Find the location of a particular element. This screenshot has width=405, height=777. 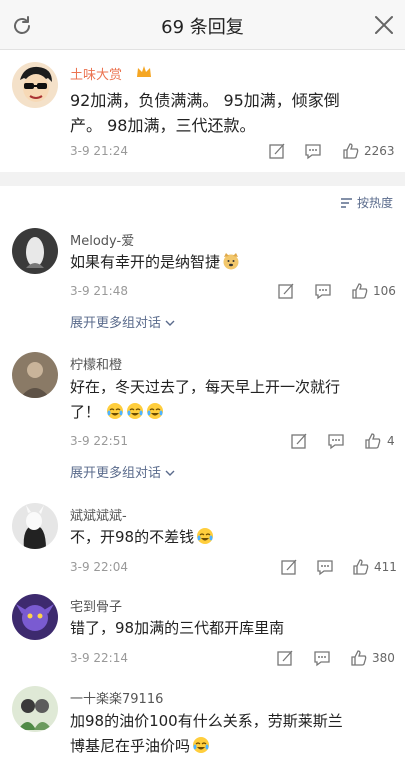

comment-text-line-1: 加98的油价100有什么关系，劳斯莱斯兰 is located at coordinates (206, 721).